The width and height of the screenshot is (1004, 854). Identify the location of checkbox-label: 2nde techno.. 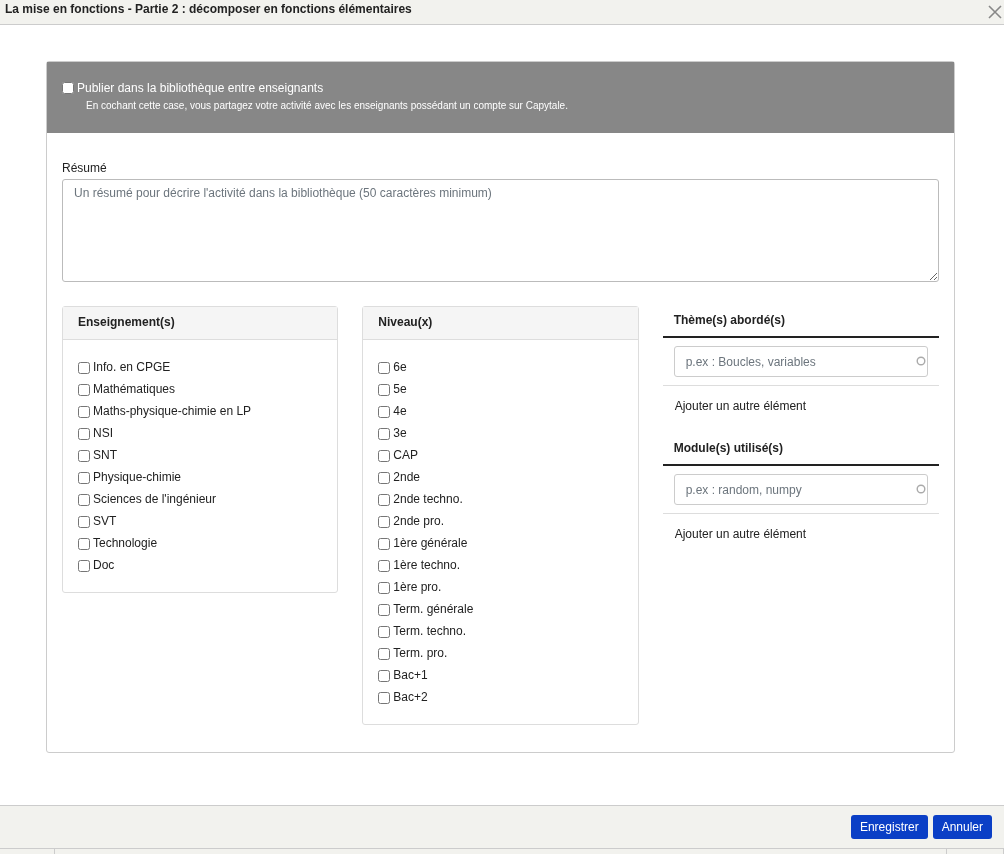
(428, 499).